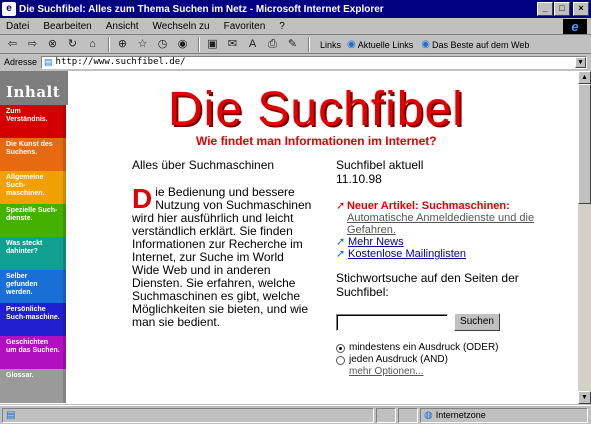 The width and height of the screenshot is (591, 424). Describe the element at coordinates (33, 319) in the screenshot. I see `sidebar-item: Persönliche Such-maschine.` at that location.